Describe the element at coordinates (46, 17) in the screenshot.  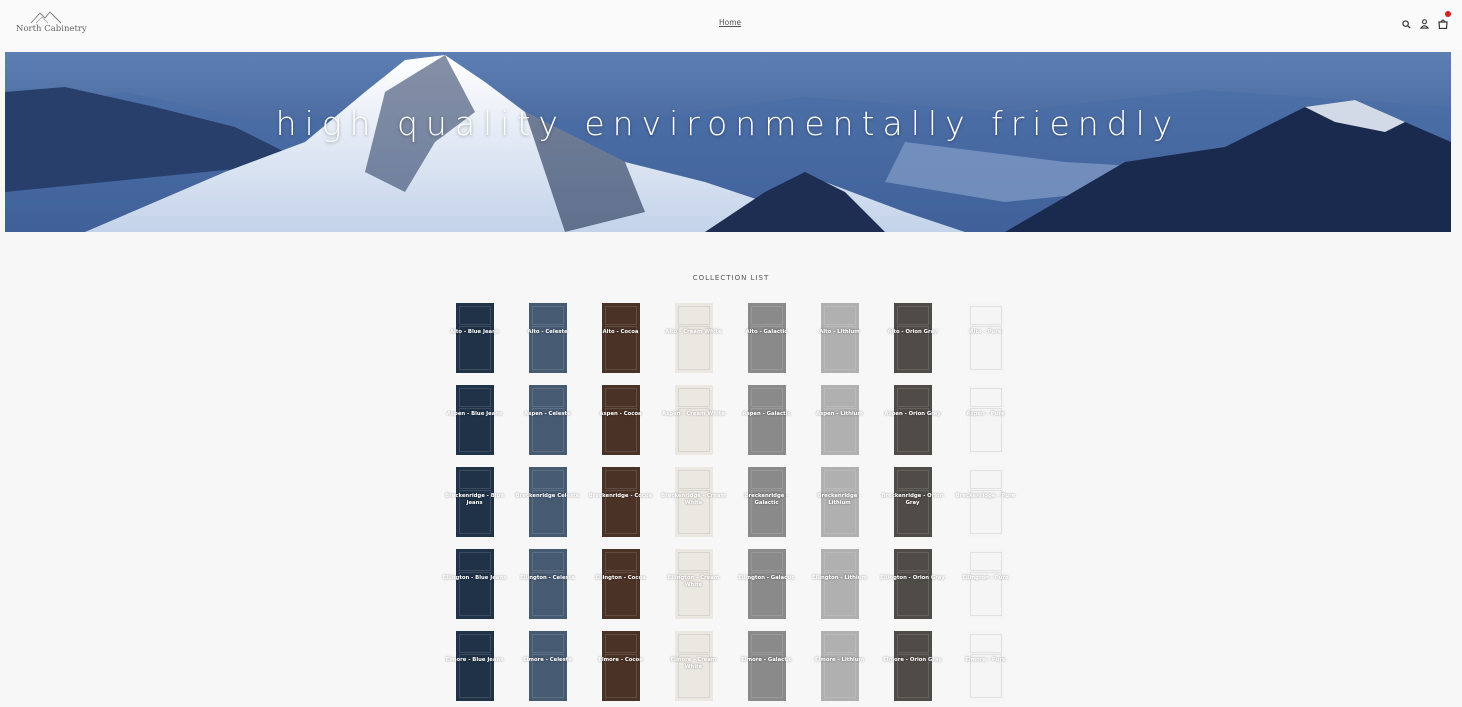
I see `mountain-logo-icon` at that location.